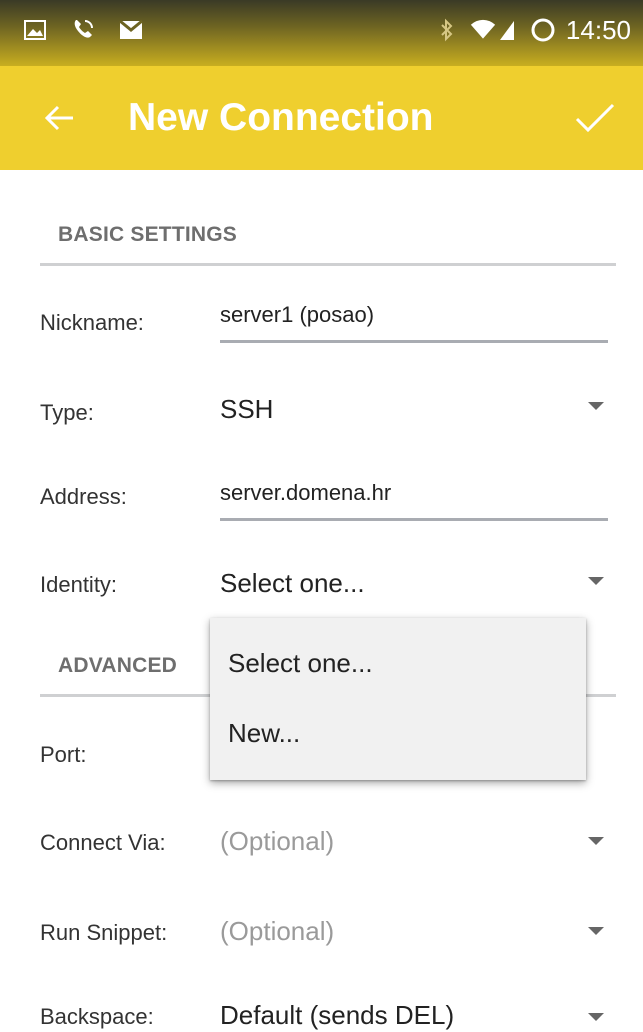  I want to click on wifi-icon, so click(483, 30).